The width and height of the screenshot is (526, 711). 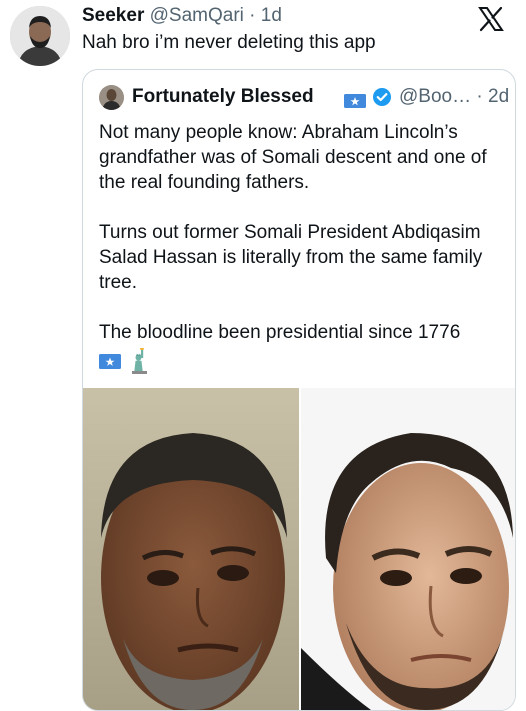 What do you see at coordinates (382, 97) in the screenshot?
I see `verified-badge-icon` at bounding box center [382, 97].